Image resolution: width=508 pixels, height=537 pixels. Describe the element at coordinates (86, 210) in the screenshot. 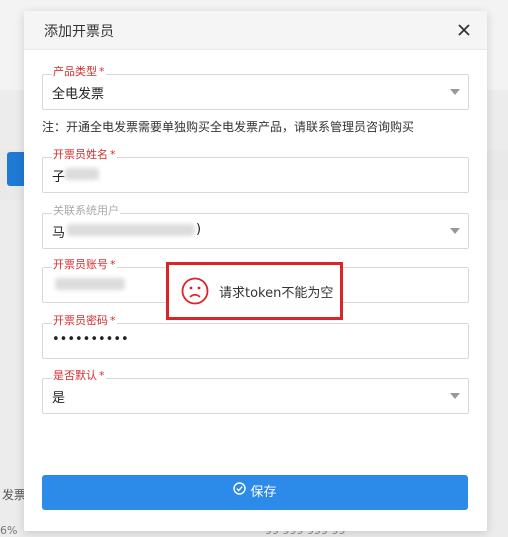

I see `field-label: 关联系统用户` at that location.